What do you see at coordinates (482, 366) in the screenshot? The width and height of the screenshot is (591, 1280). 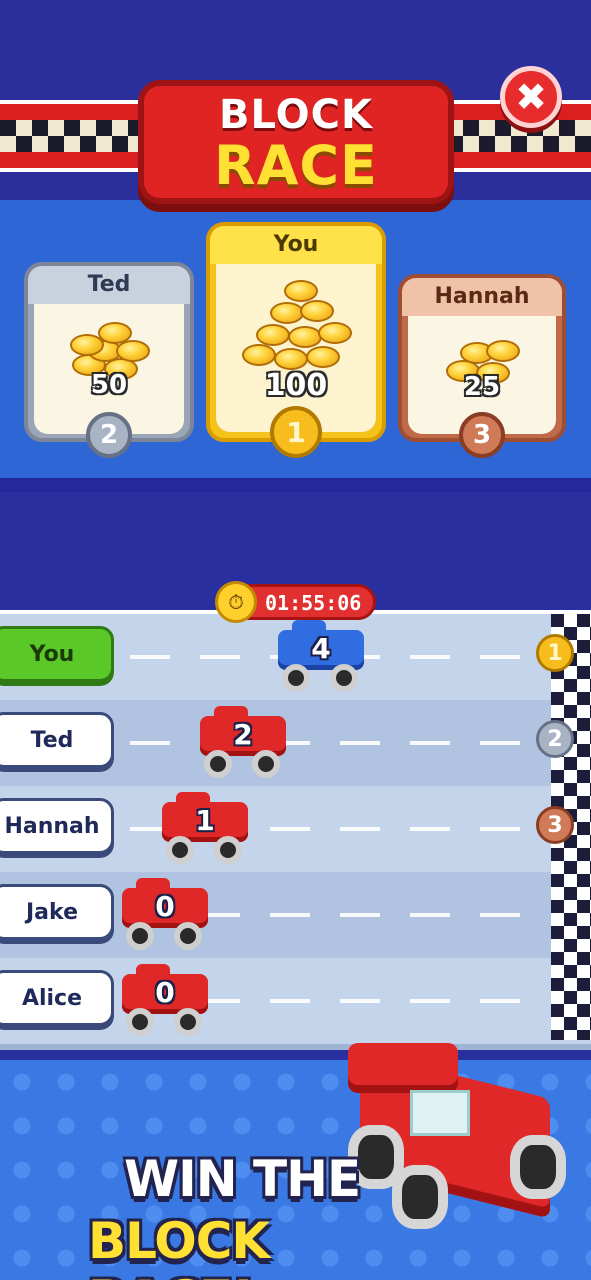 I see `podium-card-3rd: Hannah 25 3` at bounding box center [482, 366].